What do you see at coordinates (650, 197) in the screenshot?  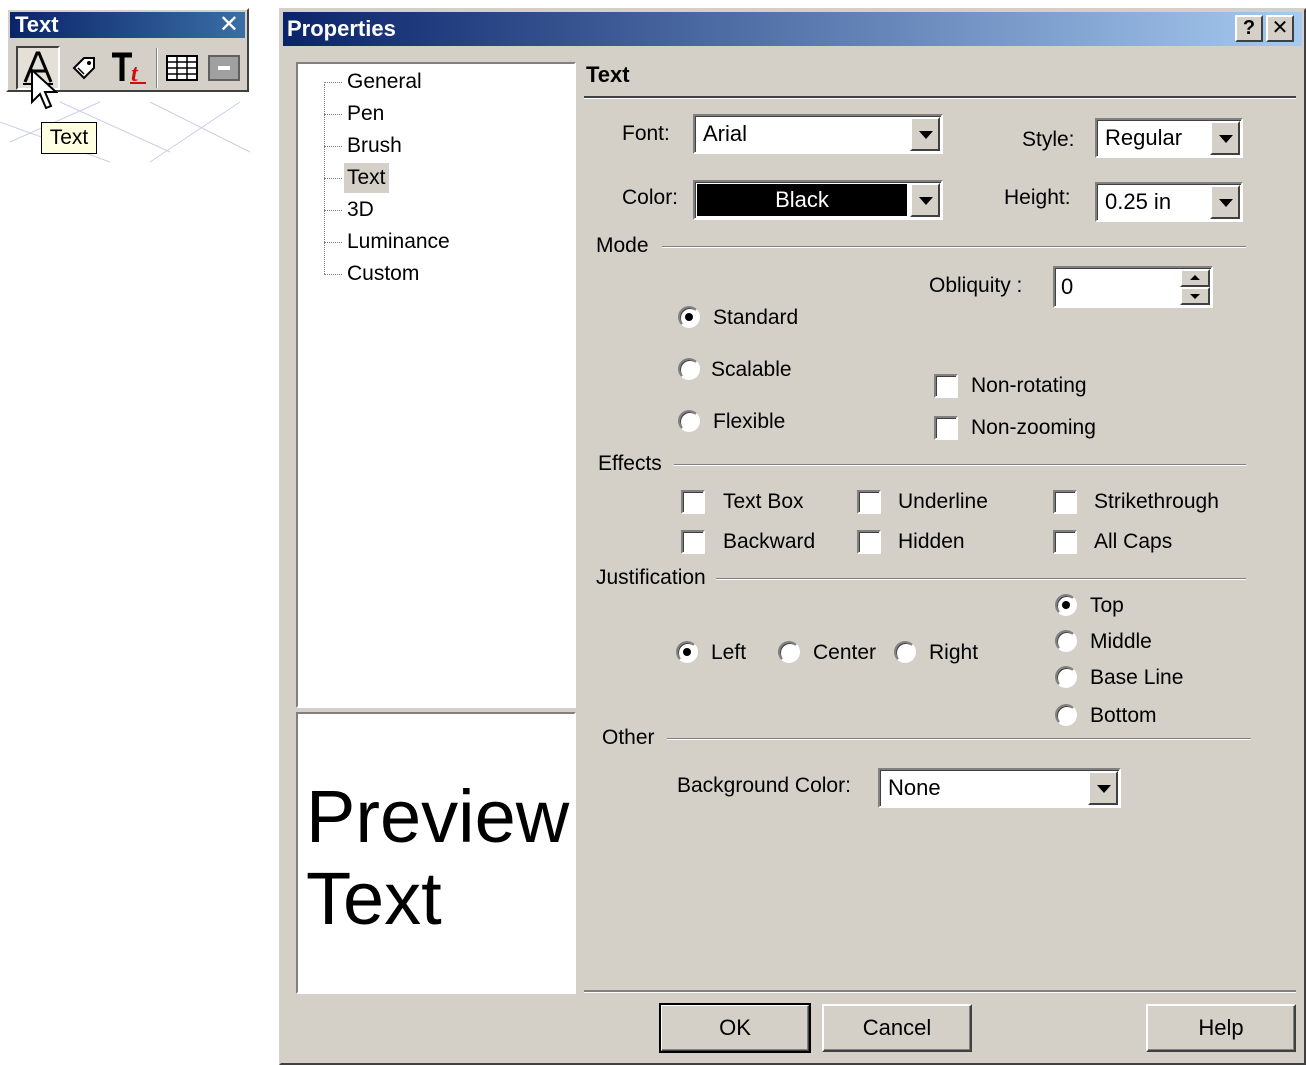 I see `color-label: Color:` at bounding box center [650, 197].